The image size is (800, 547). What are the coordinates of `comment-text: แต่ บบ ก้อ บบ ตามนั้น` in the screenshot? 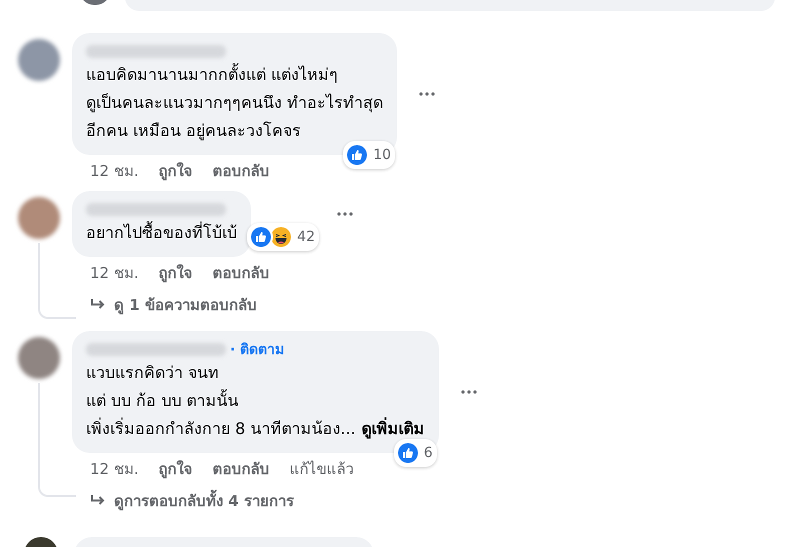 It's located at (162, 400).